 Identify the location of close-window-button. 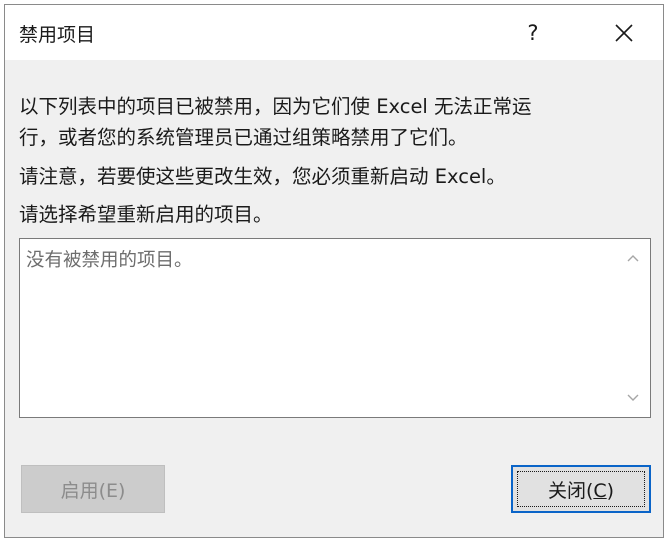
(624, 33).